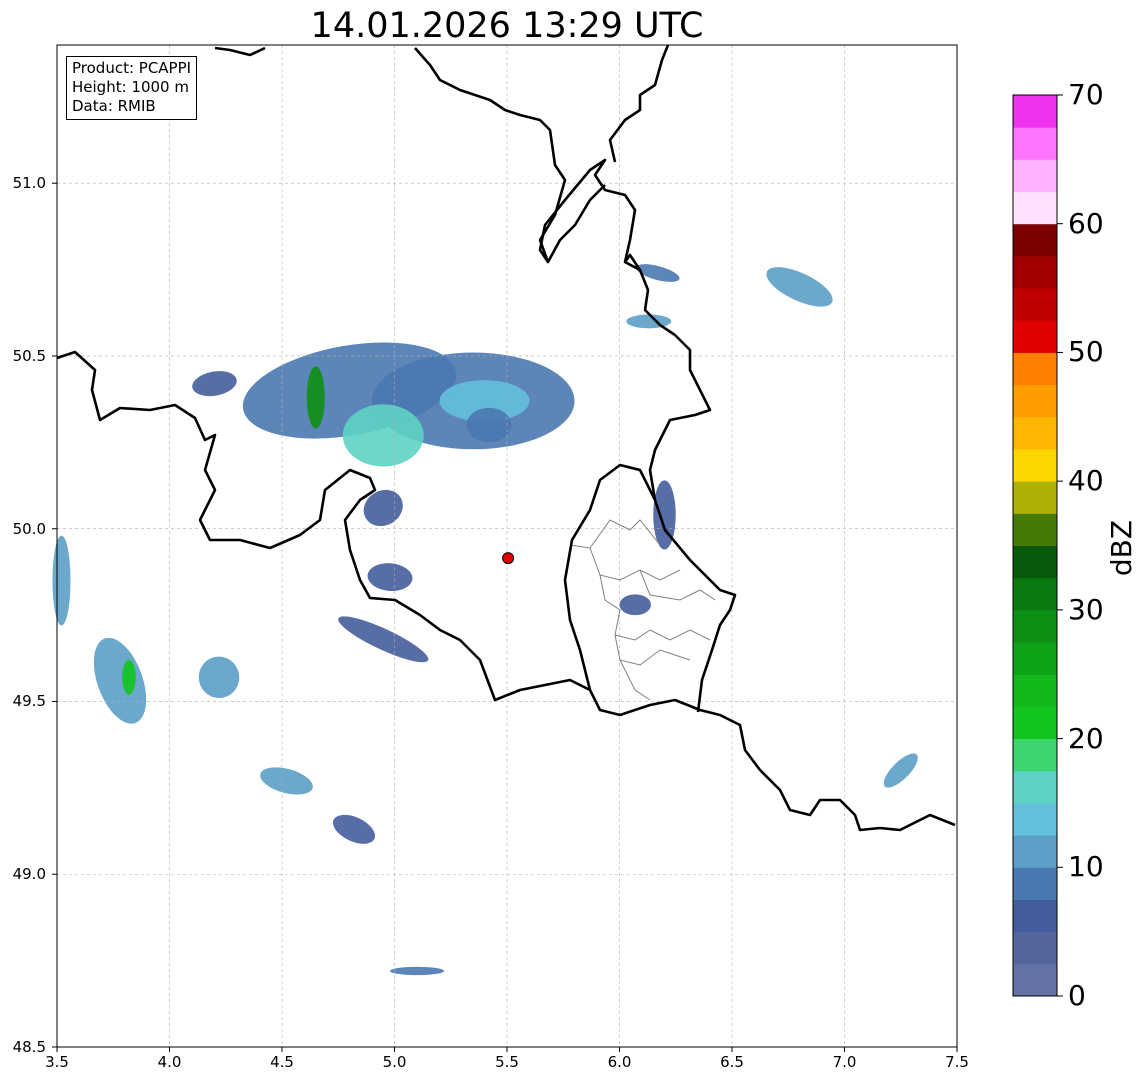  I want to click on y-tick-label: 51.0, so click(29, 183).